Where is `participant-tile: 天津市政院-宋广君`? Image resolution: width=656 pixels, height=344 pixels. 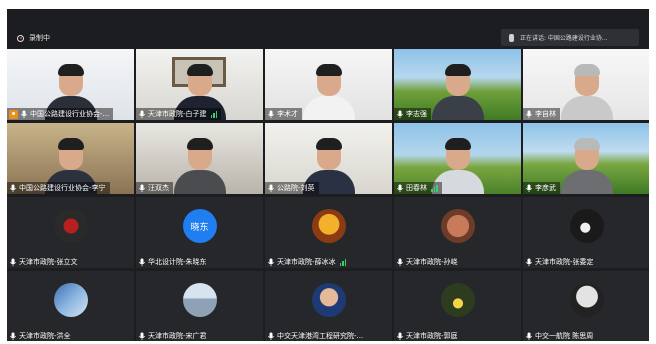
participant-tile: 天津市政院-宋广君 is located at coordinates (199, 306).